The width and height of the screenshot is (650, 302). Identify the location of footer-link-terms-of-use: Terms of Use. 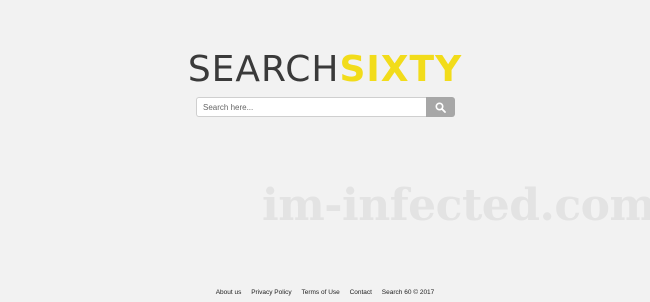
(320, 292).